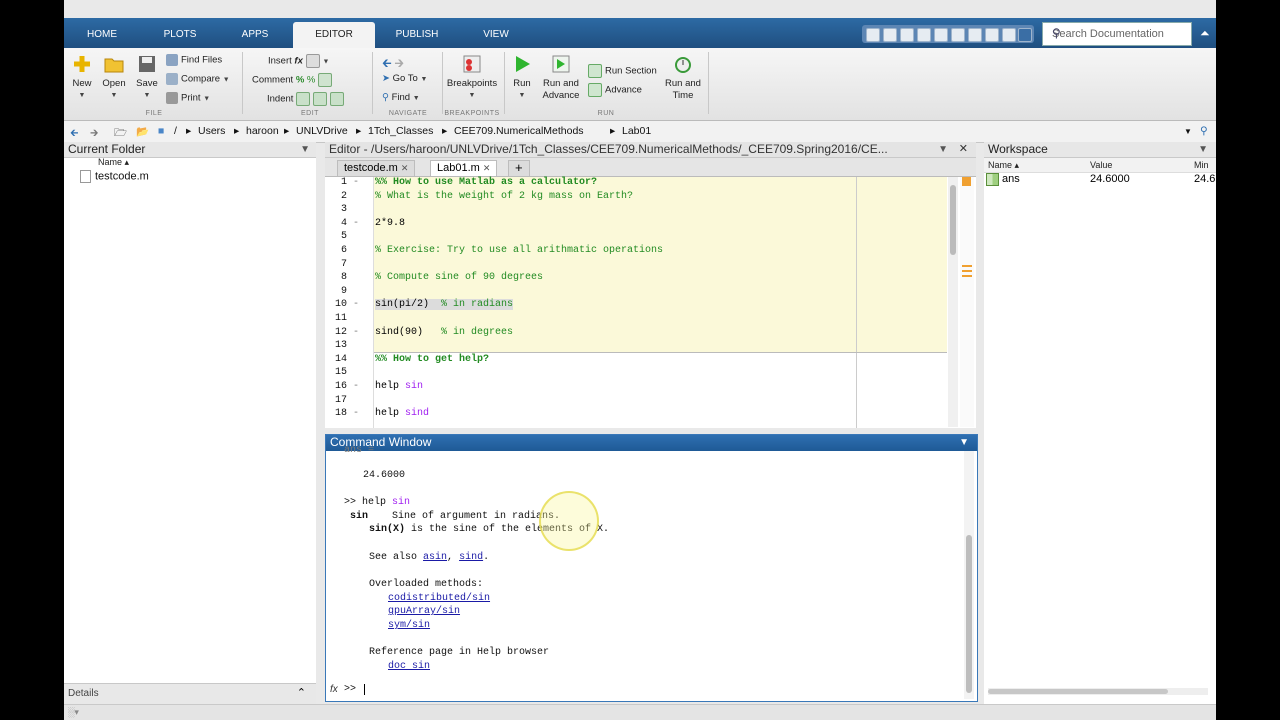 The width and height of the screenshot is (1280, 720). I want to click on tab-editor: EDITOR, so click(334, 35).